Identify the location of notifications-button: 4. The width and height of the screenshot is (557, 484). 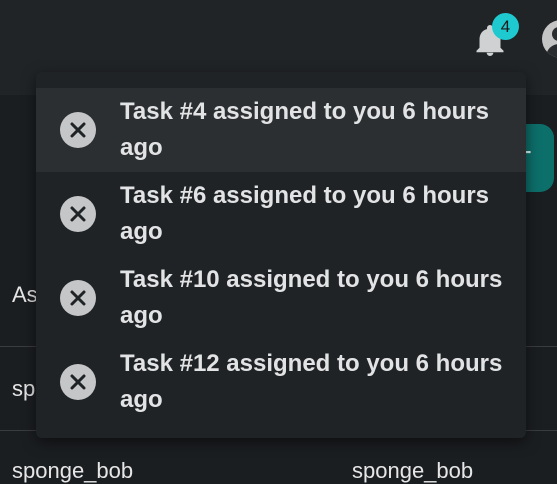
(494, 37).